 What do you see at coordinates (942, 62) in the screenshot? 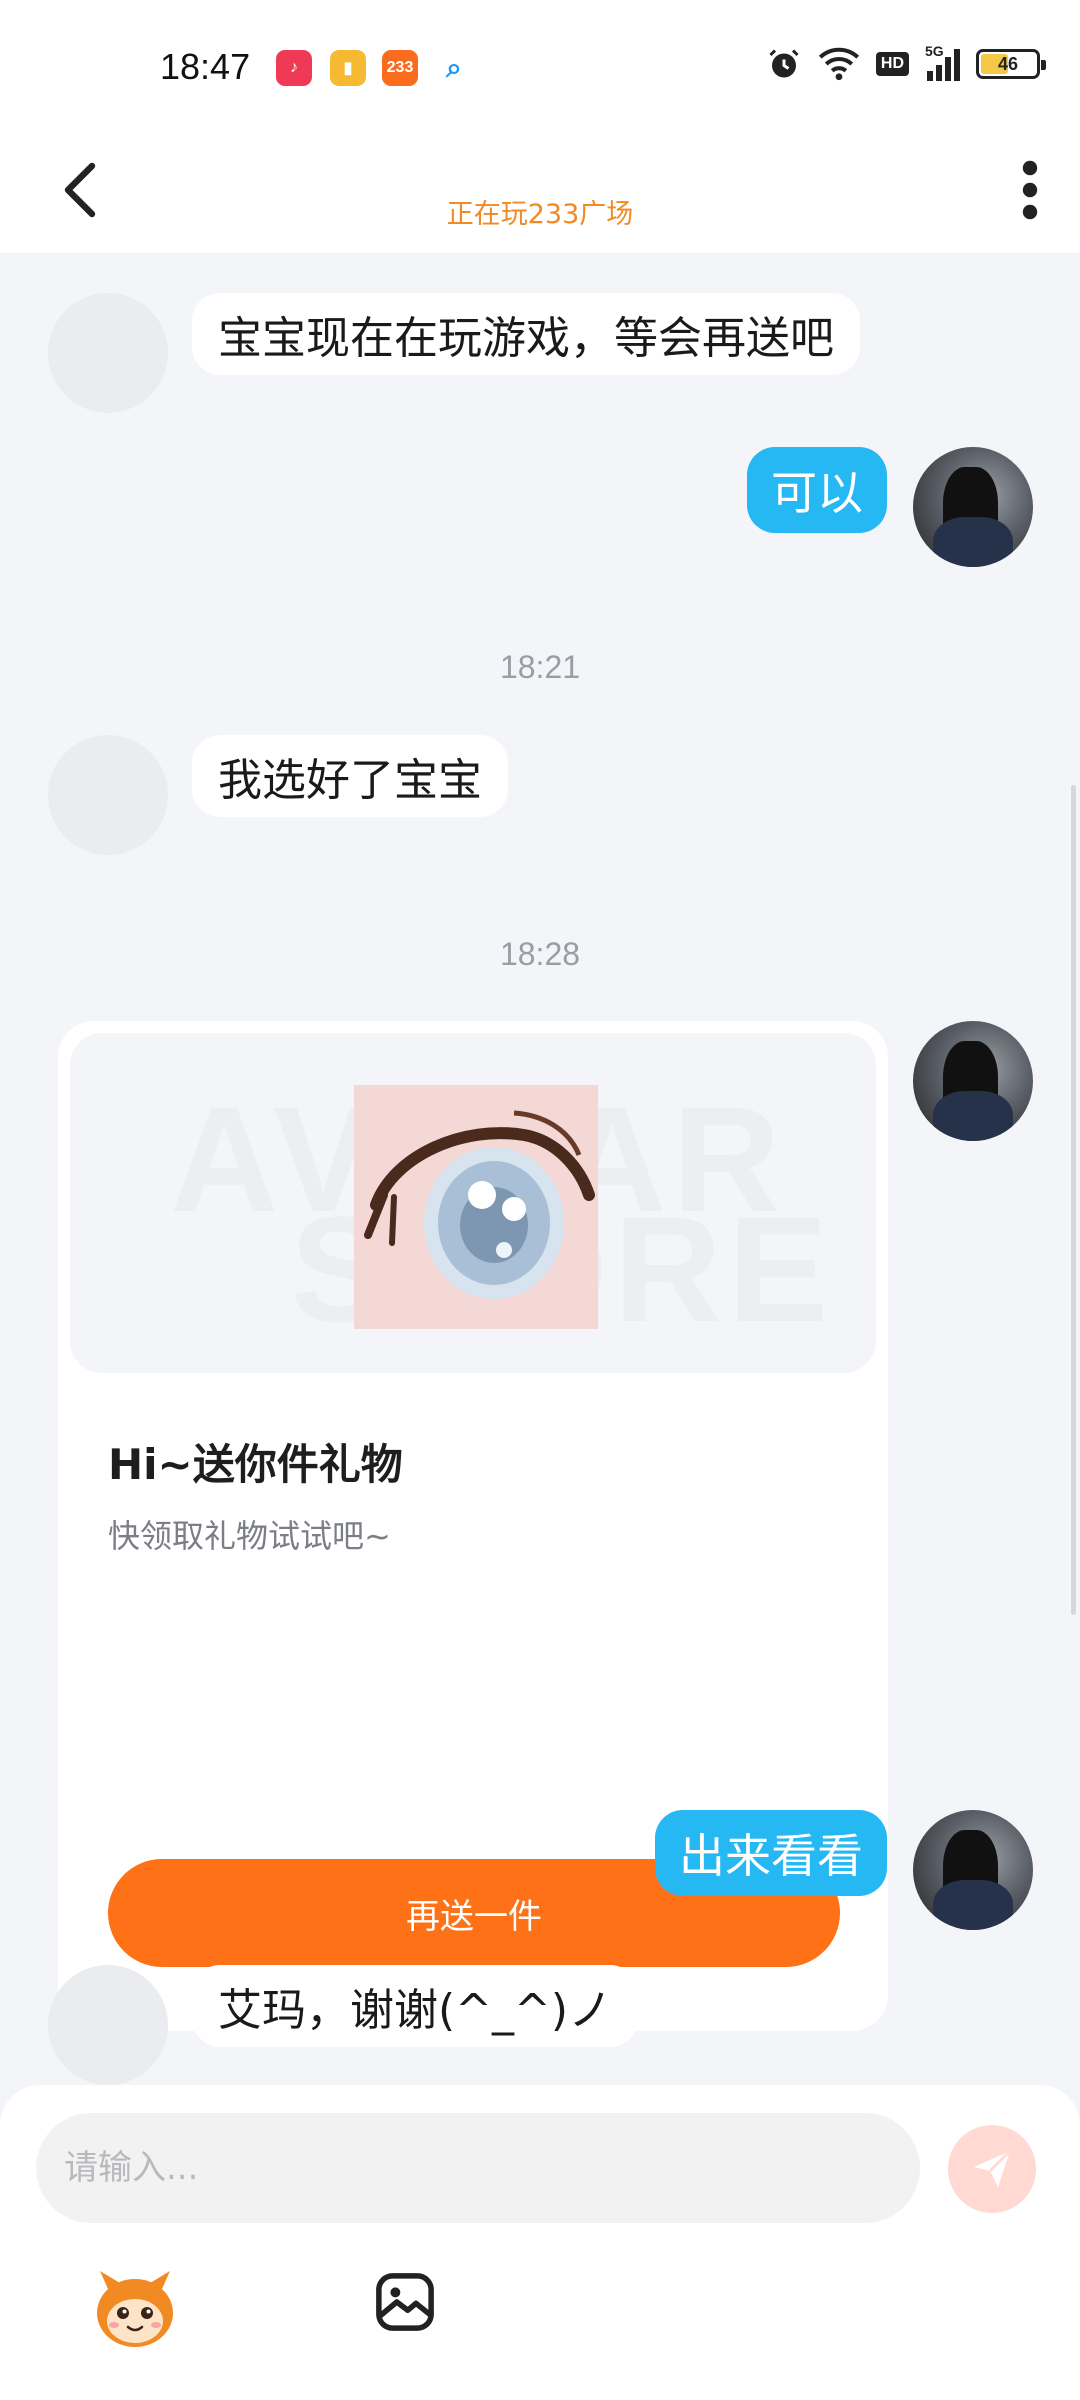
I see `signal-icon: 5G` at bounding box center [942, 62].